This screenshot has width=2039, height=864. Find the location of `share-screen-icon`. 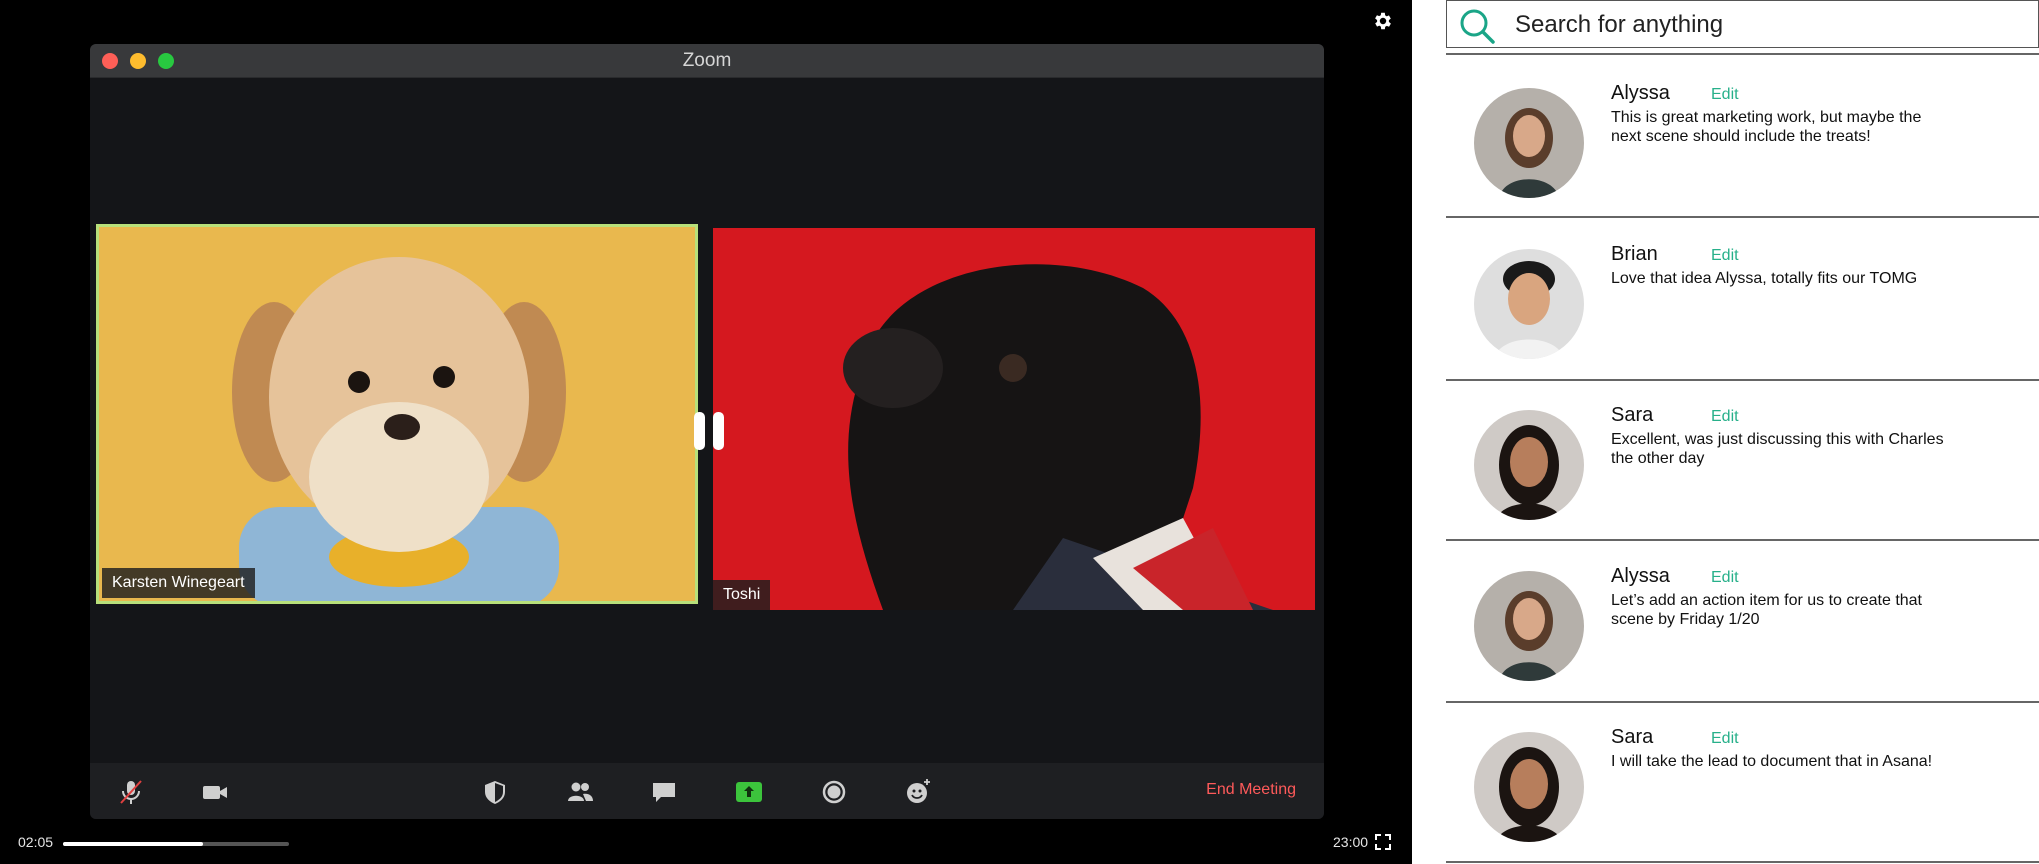

share-screen-icon is located at coordinates (749, 792).